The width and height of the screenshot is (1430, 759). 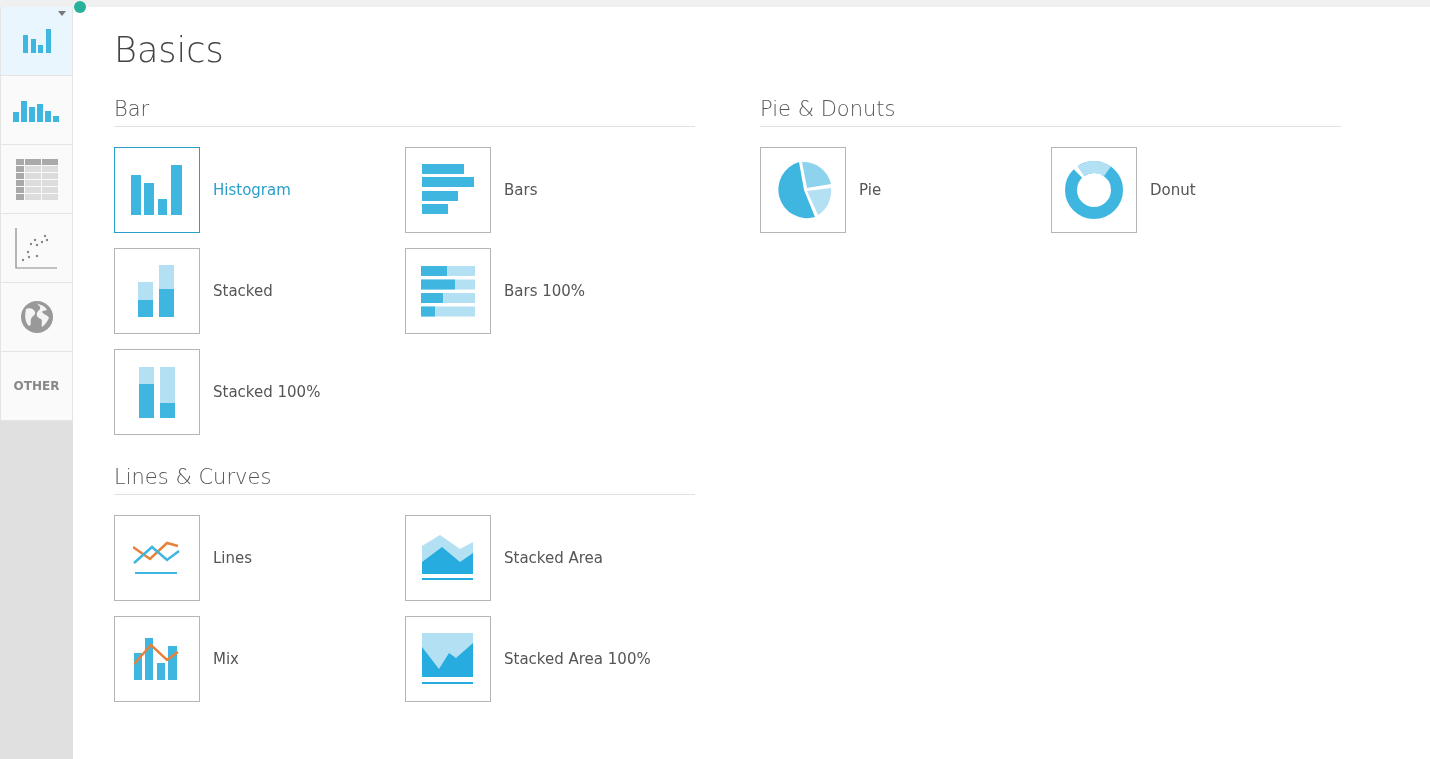 I want to click on dropdown-caret-icon, so click(x=62, y=13).